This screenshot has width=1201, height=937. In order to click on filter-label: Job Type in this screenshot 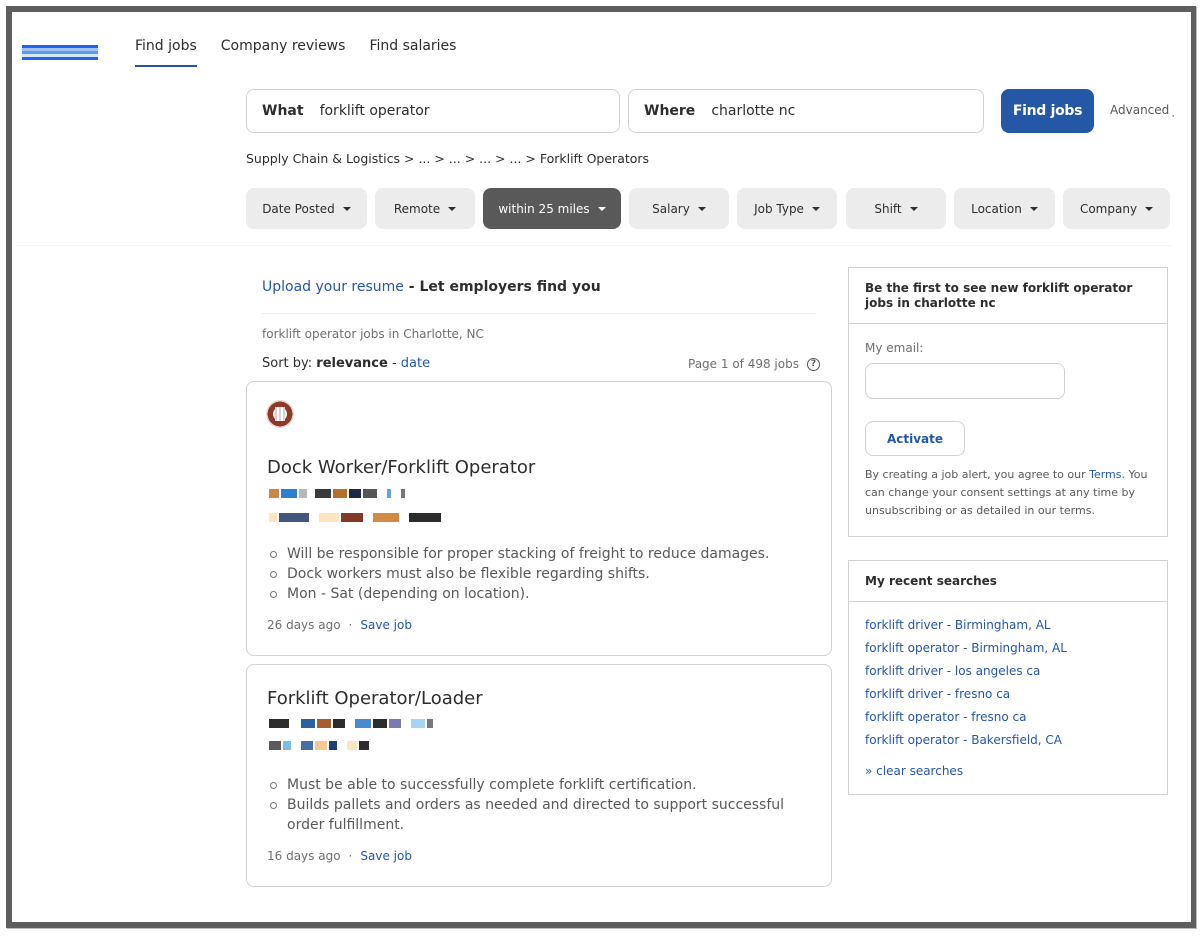, I will do `click(779, 208)`.